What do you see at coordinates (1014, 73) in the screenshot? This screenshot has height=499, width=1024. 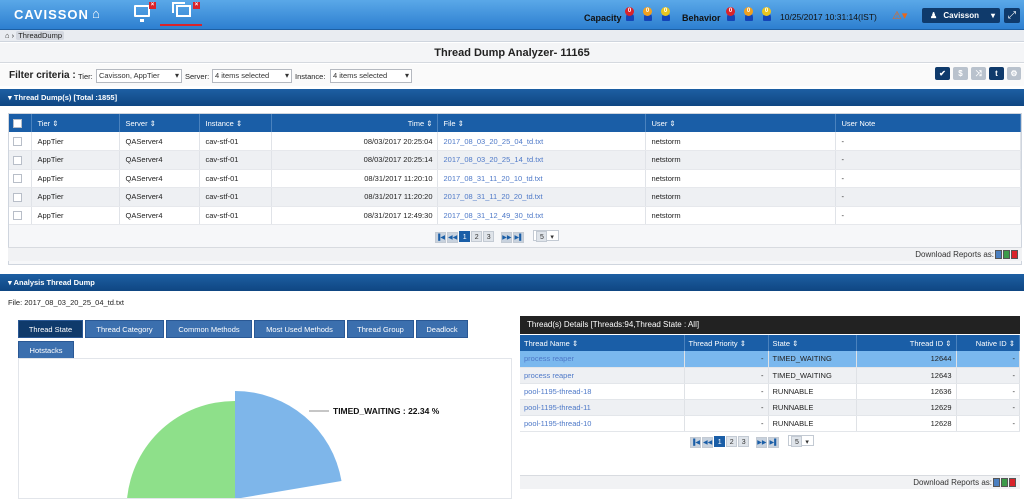 I see `settings-icon: ⚙` at bounding box center [1014, 73].